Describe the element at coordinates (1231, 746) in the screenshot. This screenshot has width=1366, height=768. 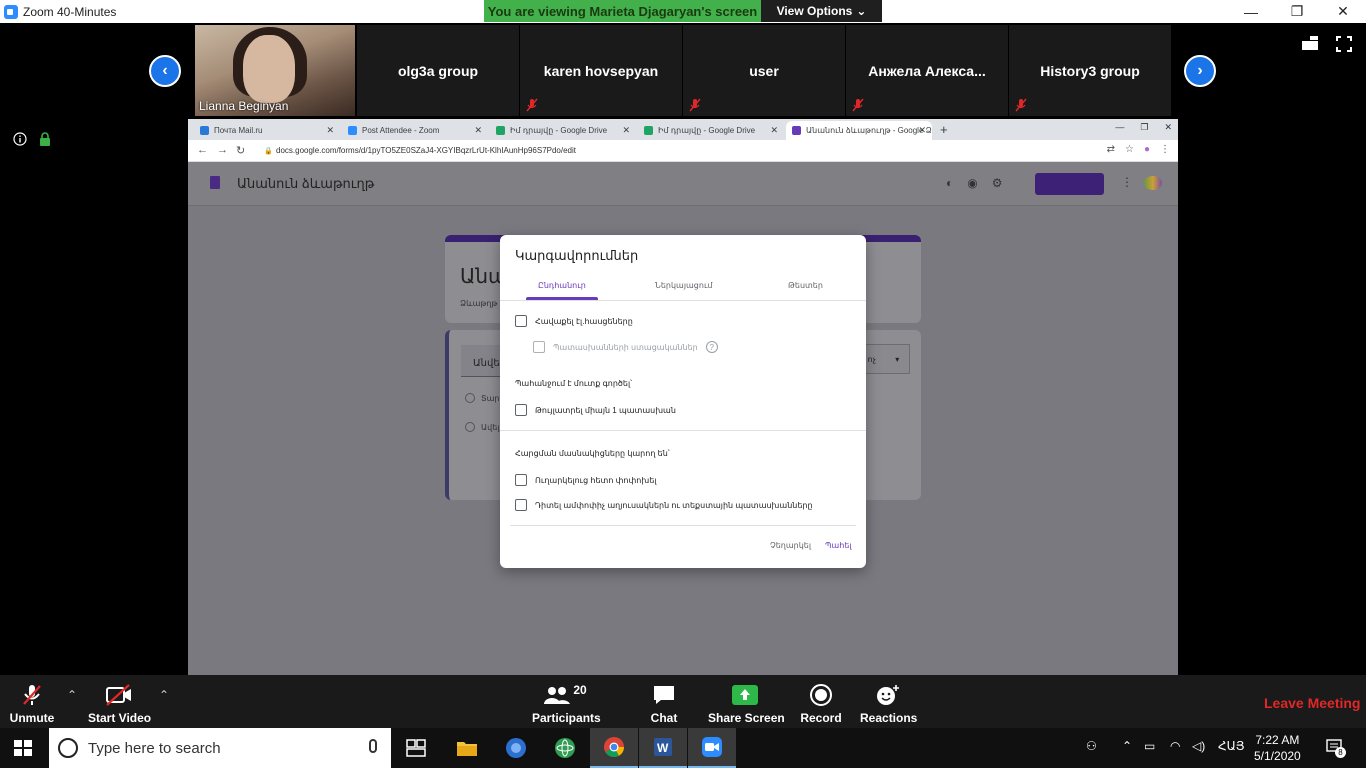
I see `input-language: ՀԱՅ` at that location.